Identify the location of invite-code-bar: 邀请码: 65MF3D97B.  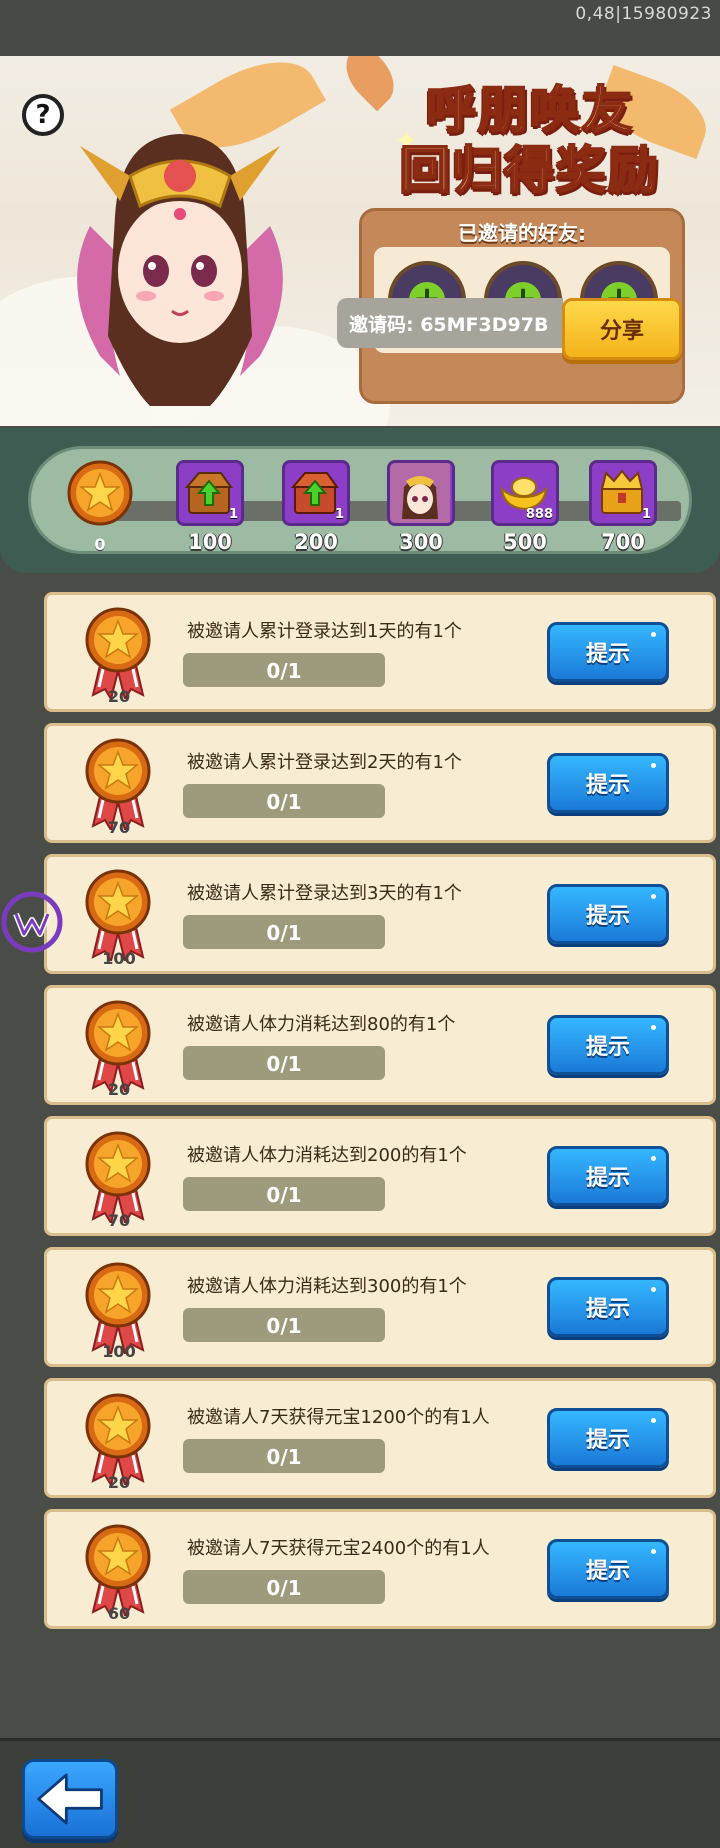
(450, 323).